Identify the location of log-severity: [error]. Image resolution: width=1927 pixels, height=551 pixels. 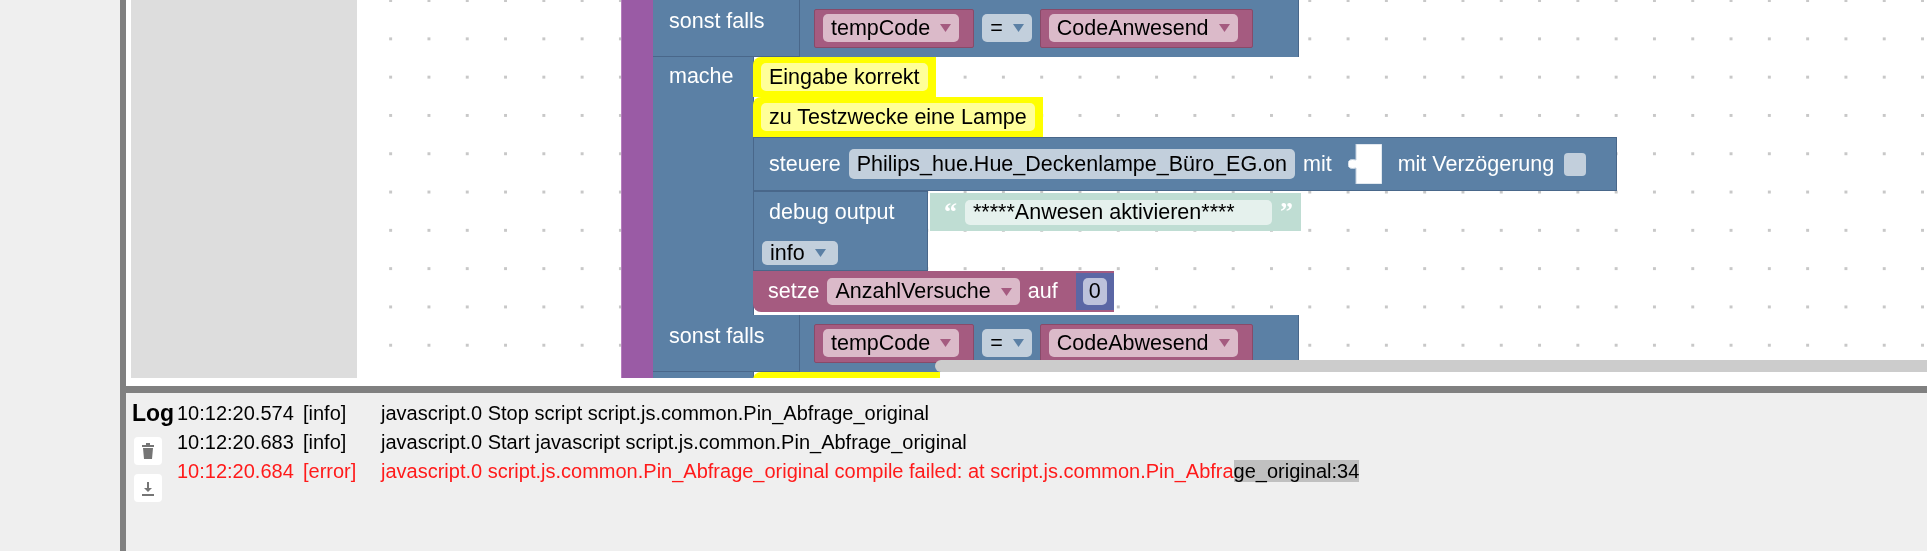
(330, 471).